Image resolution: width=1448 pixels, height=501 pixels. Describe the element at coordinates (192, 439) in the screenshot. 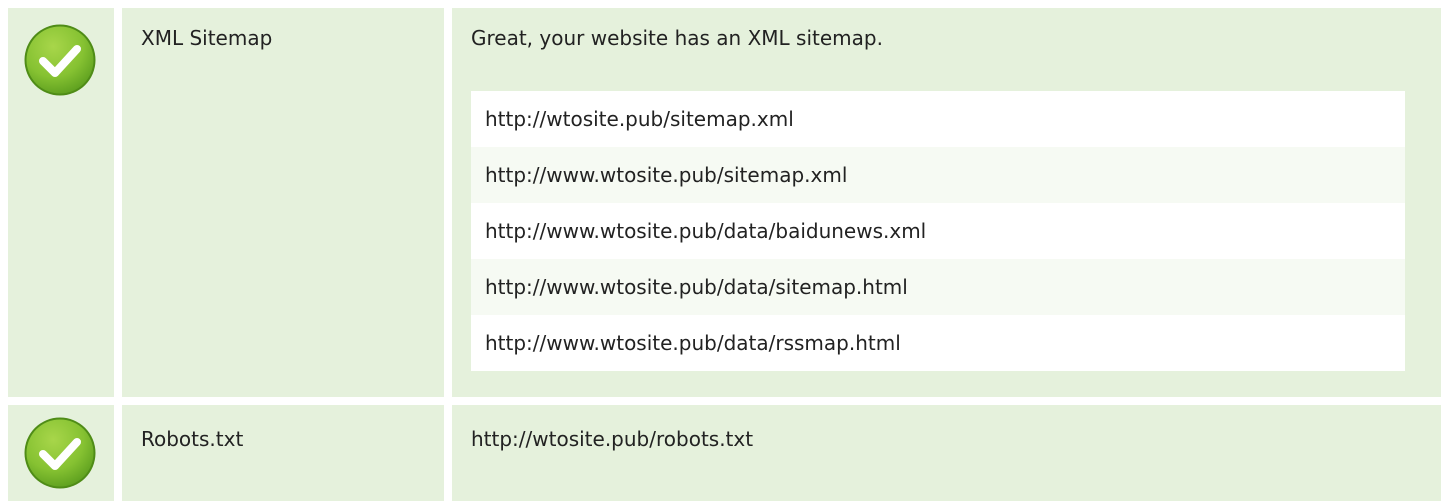

I see `check-name: Robots.txt` at that location.